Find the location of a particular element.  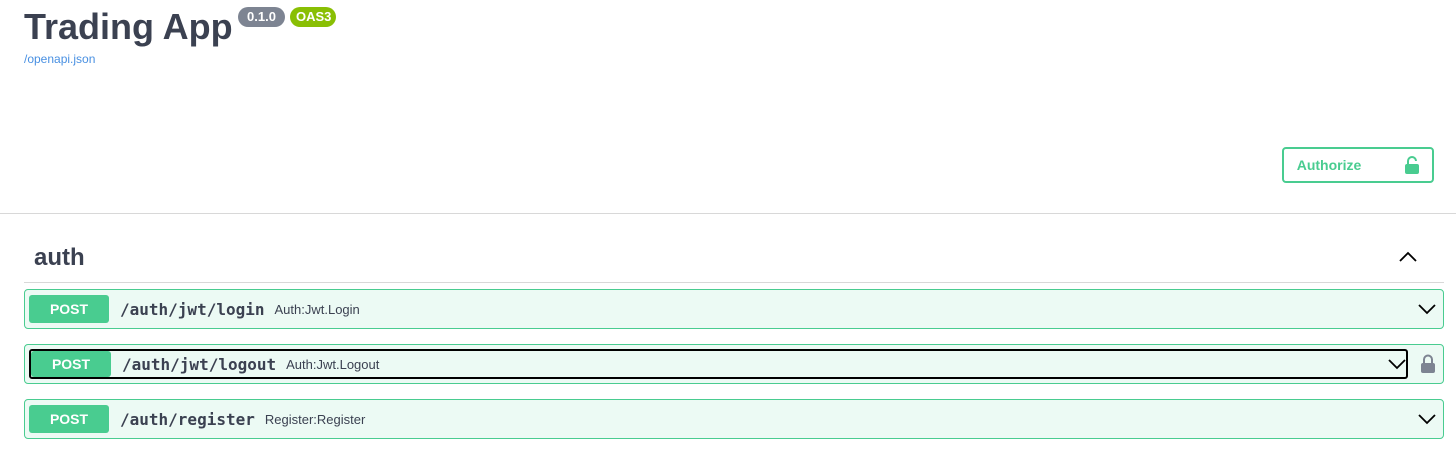

operation-post-auth-jwt-login: POST /auth/jwt/login Auth:Jwt.Login is located at coordinates (734, 309).